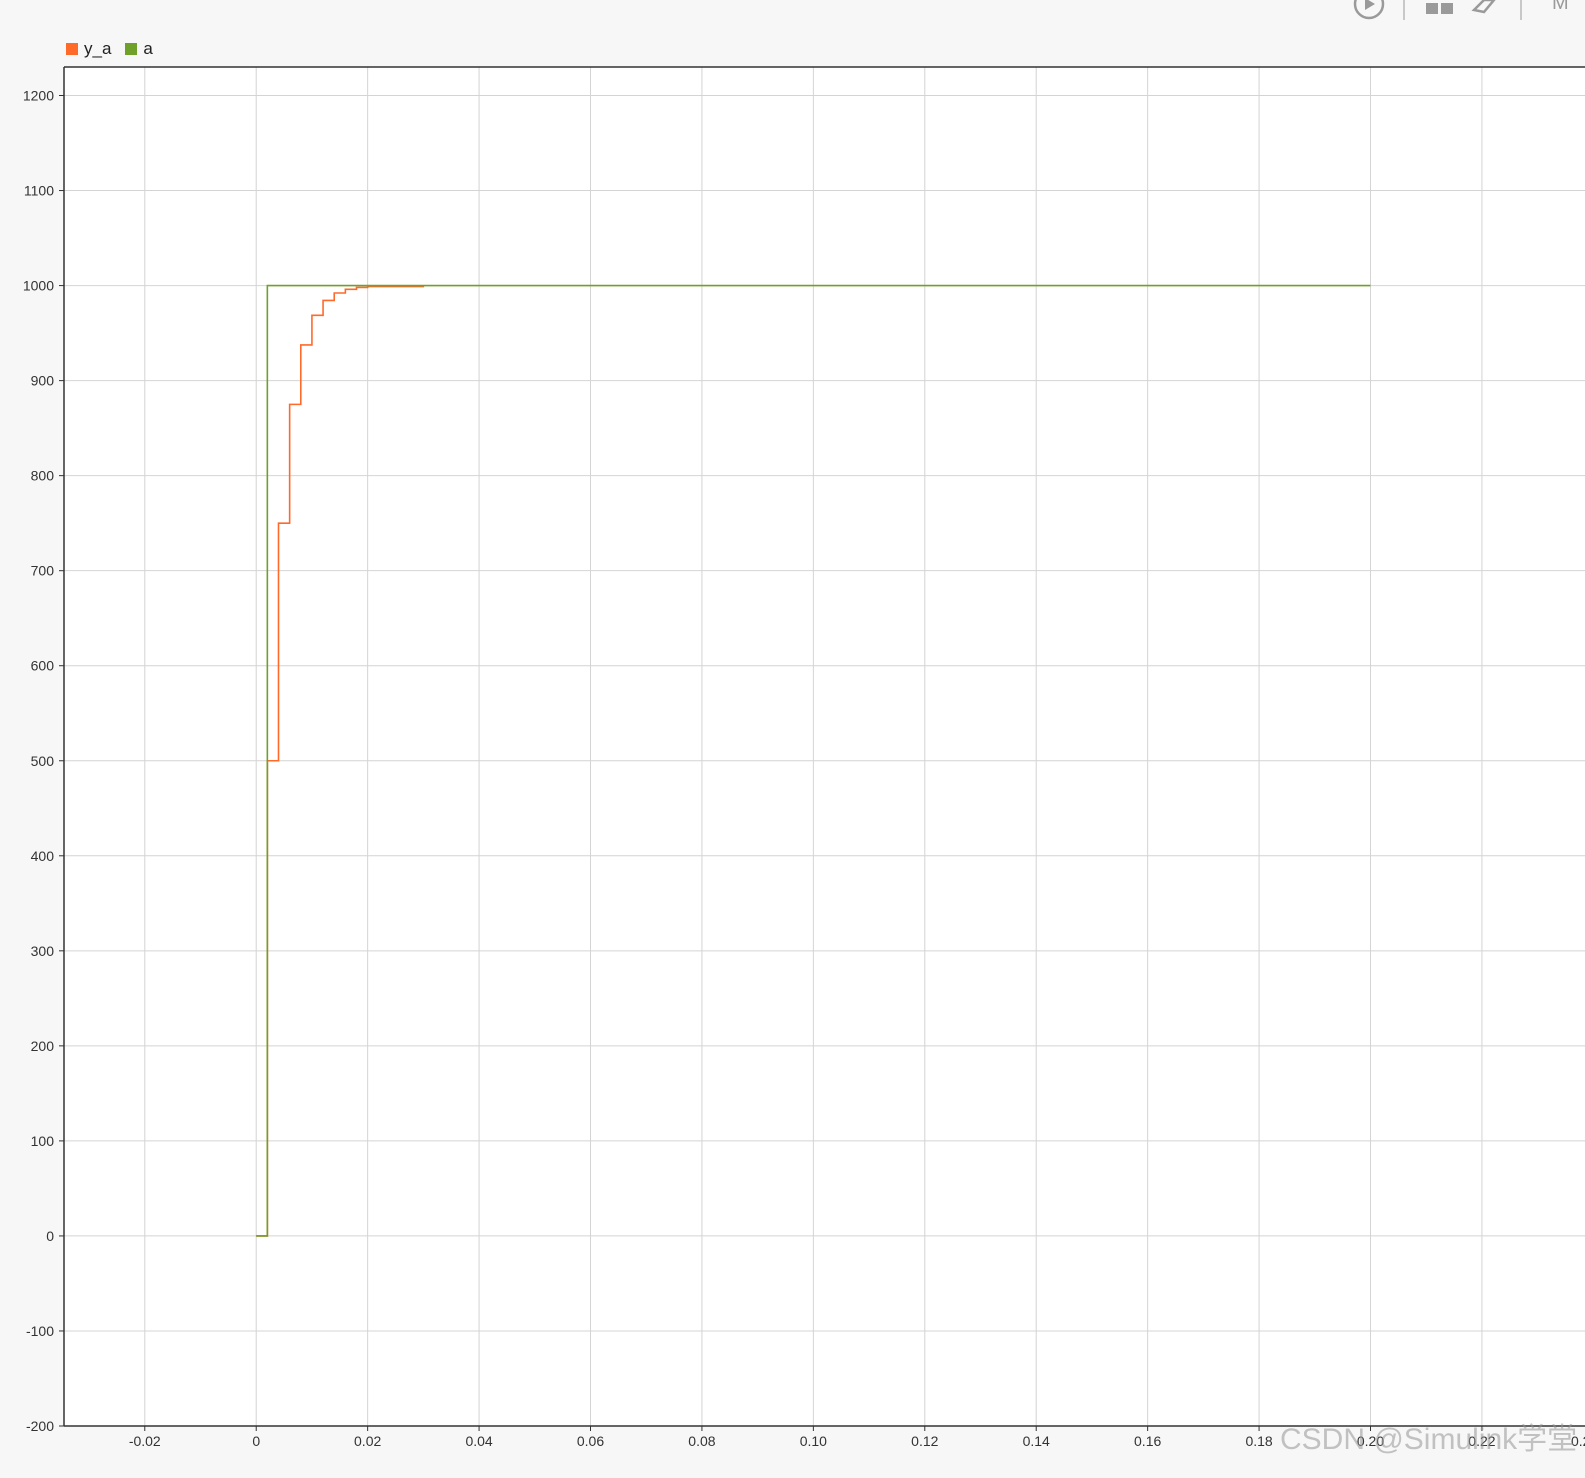  Describe the element at coordinates (1429, 1439) in the screenshot. I see `watermark: CSDN @Simulink学堂` at that location.